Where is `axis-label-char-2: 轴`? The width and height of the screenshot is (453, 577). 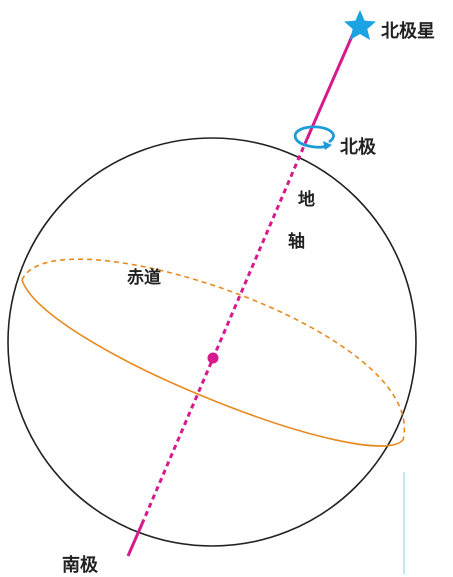
axis-label-char-2: 轴 is located at coordinates (296, 241).